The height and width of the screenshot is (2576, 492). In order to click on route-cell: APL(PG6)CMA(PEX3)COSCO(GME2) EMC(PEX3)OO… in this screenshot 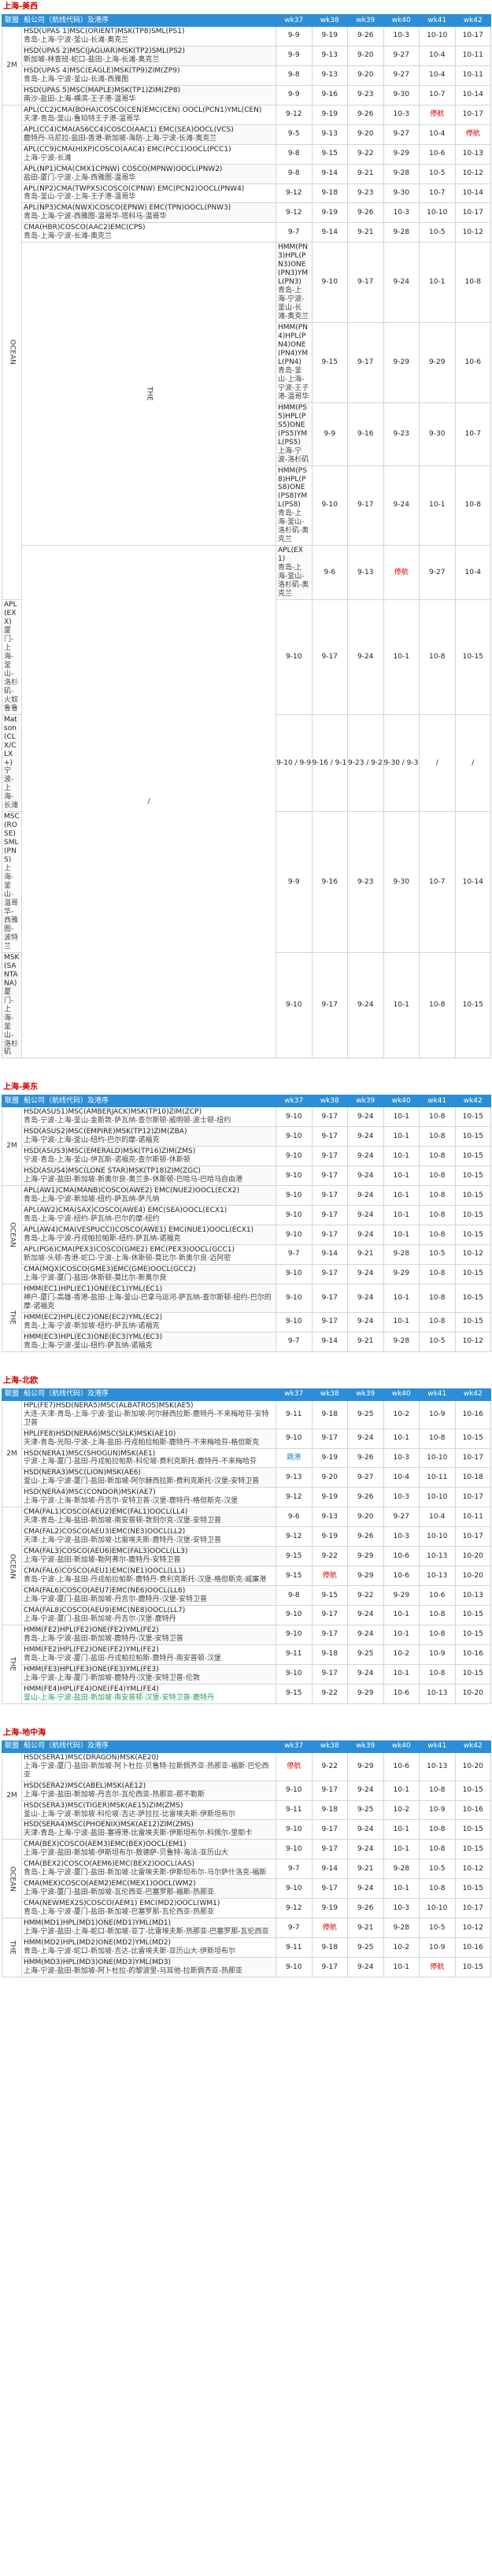, I will do `click(148, 1254)`.